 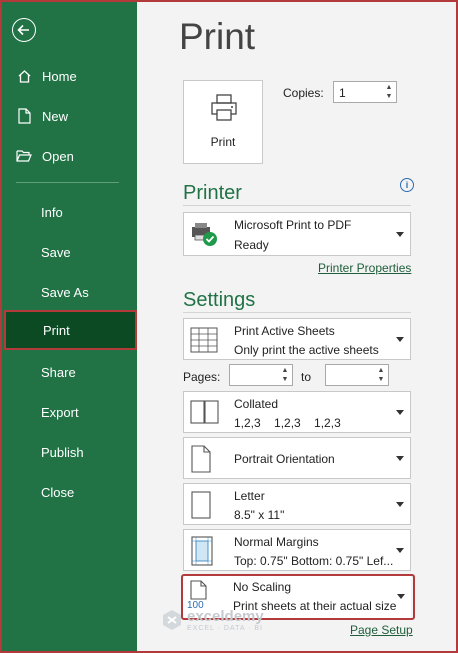 What do you see at coordinates (342, 93) in the screenshot?
I see `copies-value: 1` at bounding box center [342, 93].